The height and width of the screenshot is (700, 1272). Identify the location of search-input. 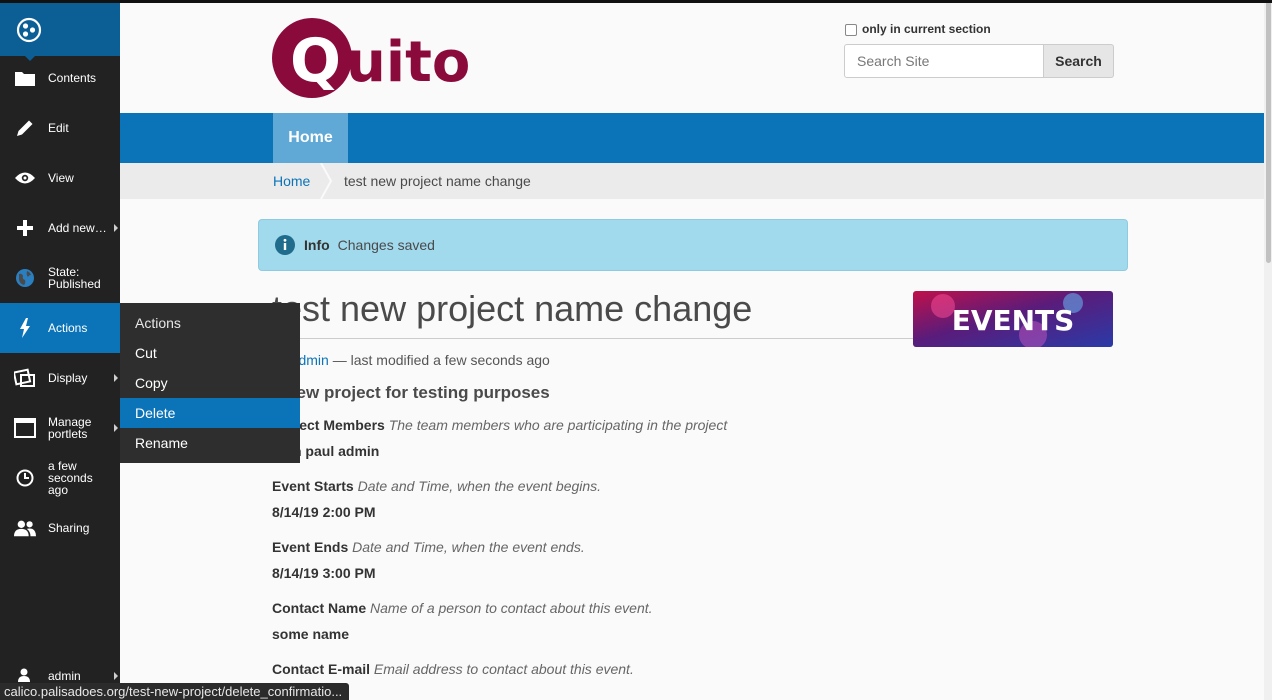
(944, 61).